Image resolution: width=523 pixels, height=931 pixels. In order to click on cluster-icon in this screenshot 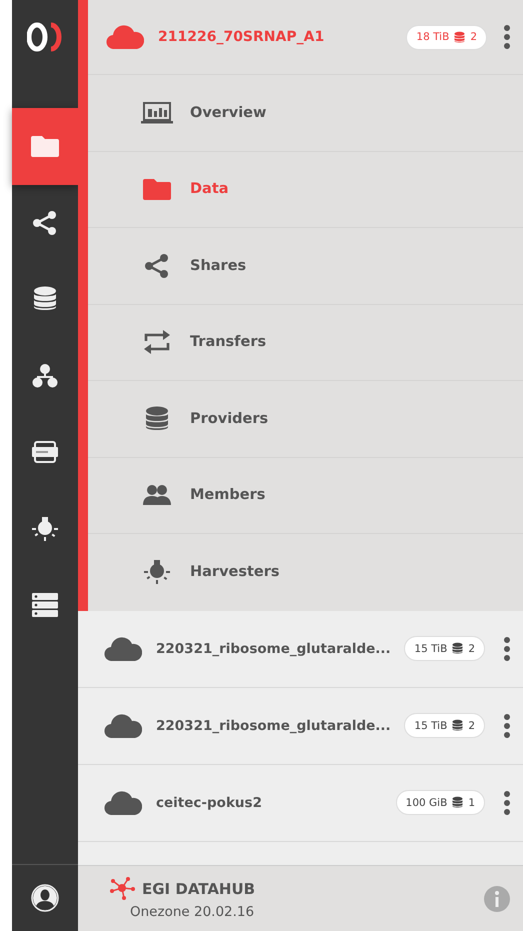, I will do `click(45, 375)`.